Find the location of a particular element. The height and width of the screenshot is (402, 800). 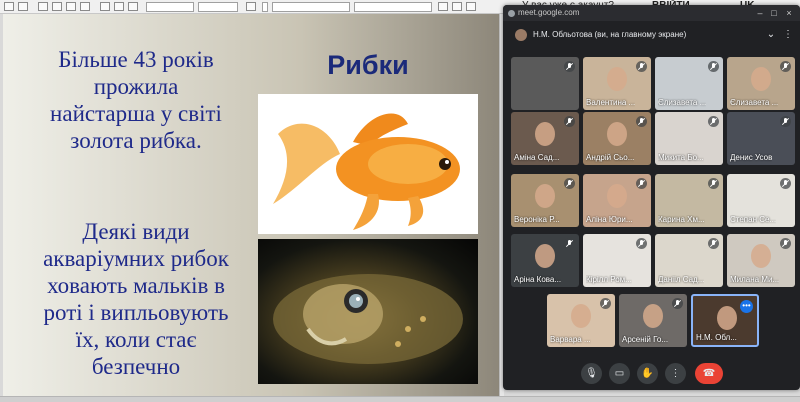

align-right-icon is located at coordinates (71, 6).